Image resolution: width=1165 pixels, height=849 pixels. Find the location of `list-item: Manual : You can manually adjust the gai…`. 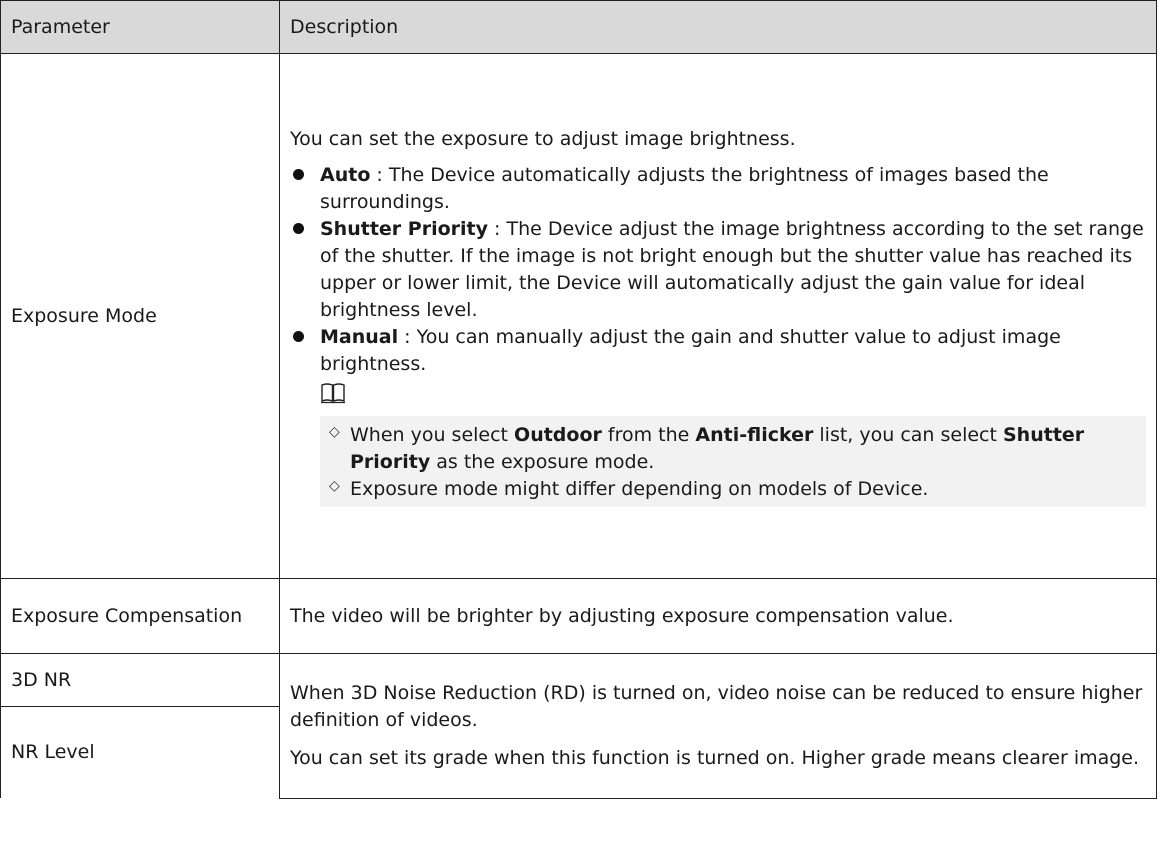

list-item: Manual : You can manually adjust the gai… is located at coordinates (718, 351).